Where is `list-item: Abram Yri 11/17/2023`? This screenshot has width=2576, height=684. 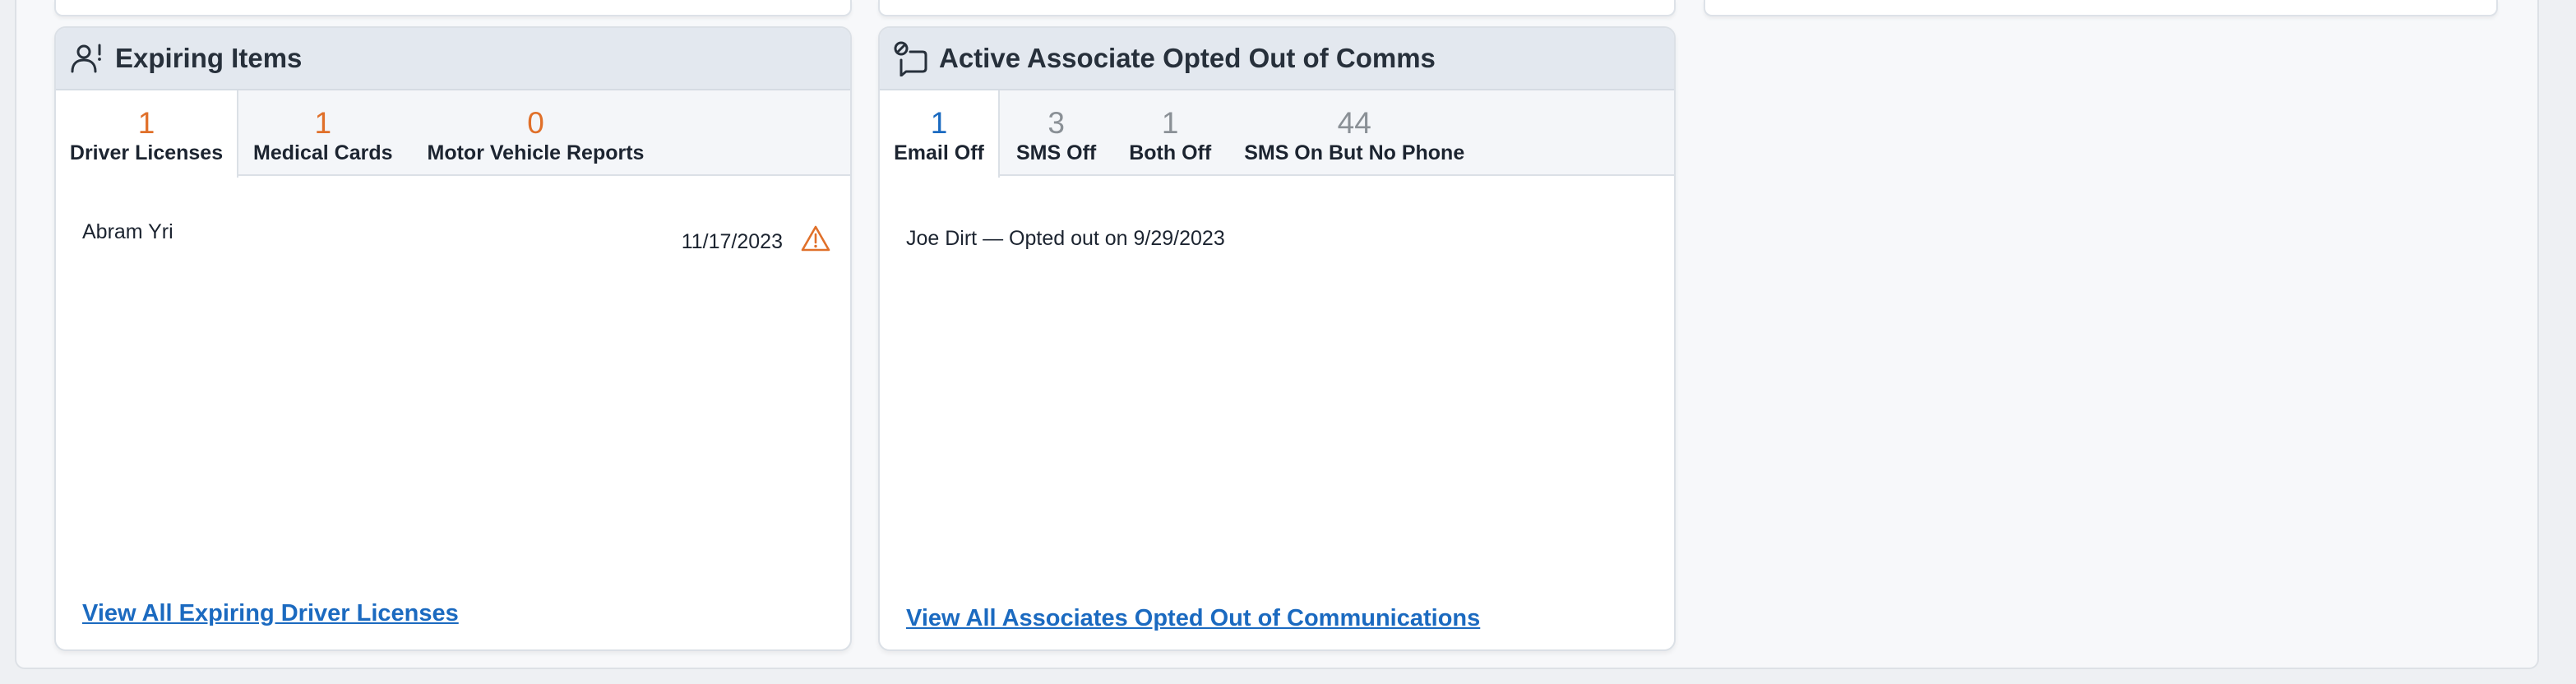 list-item: Abram Yri 11/17/2023 is located at coordinates (453, 222).